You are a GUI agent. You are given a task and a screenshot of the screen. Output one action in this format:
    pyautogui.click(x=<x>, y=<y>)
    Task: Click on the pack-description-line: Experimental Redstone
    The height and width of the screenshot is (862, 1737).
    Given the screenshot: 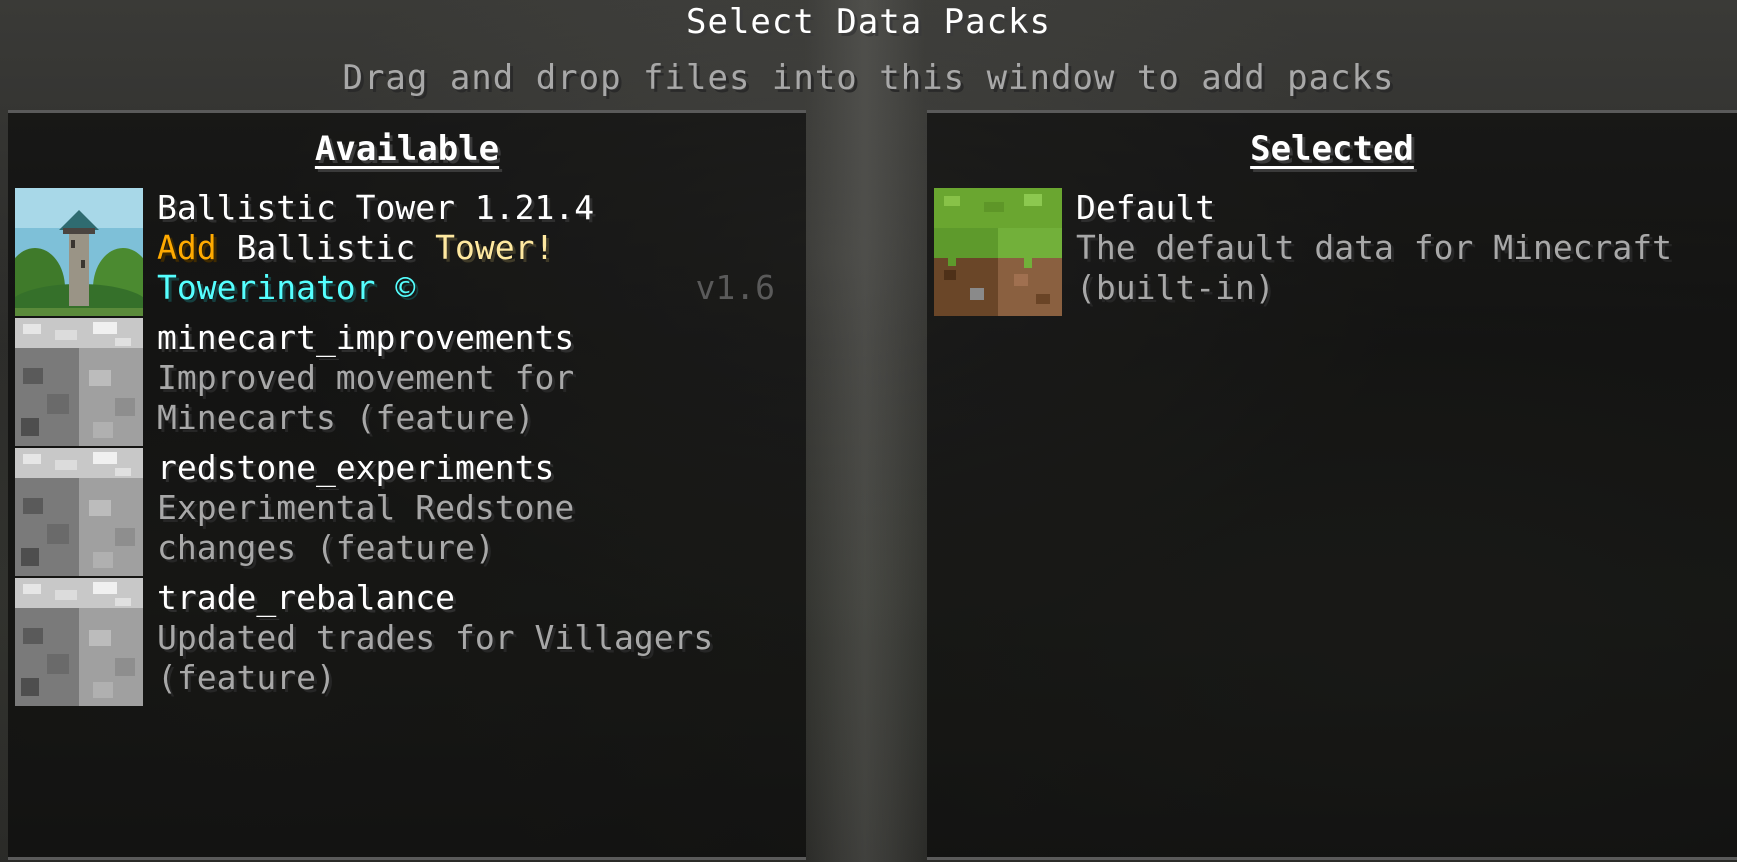 What is the action you would take?
    pyautogui.click(x=366, y=507)
    